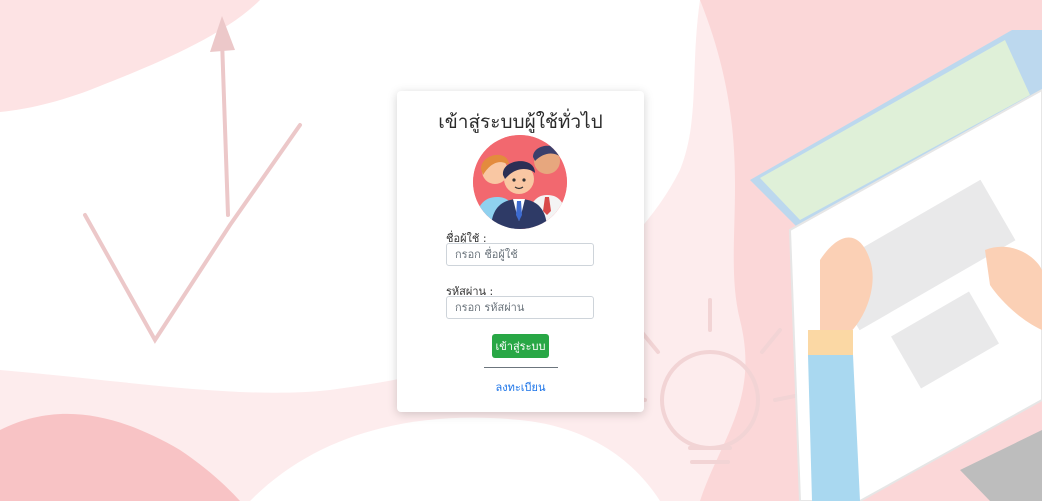  I want to click on users-avatar-icon, so click(520, 182).